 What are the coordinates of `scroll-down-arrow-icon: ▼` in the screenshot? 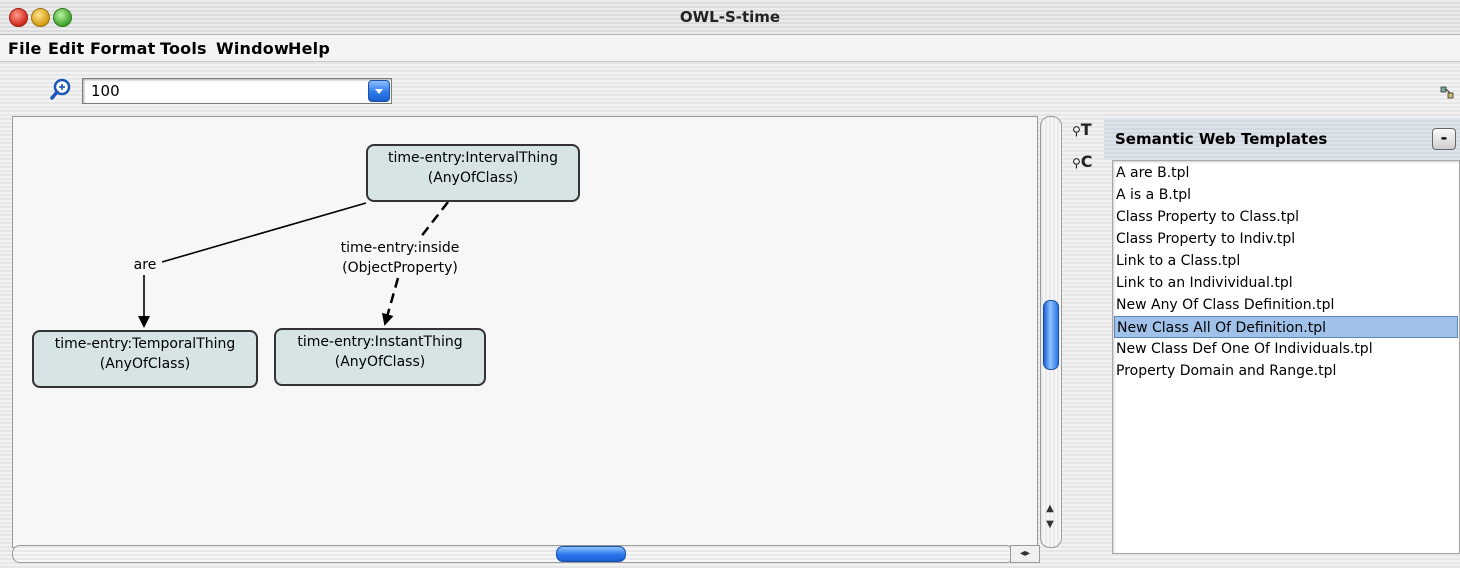 It's located at (1050, 525).